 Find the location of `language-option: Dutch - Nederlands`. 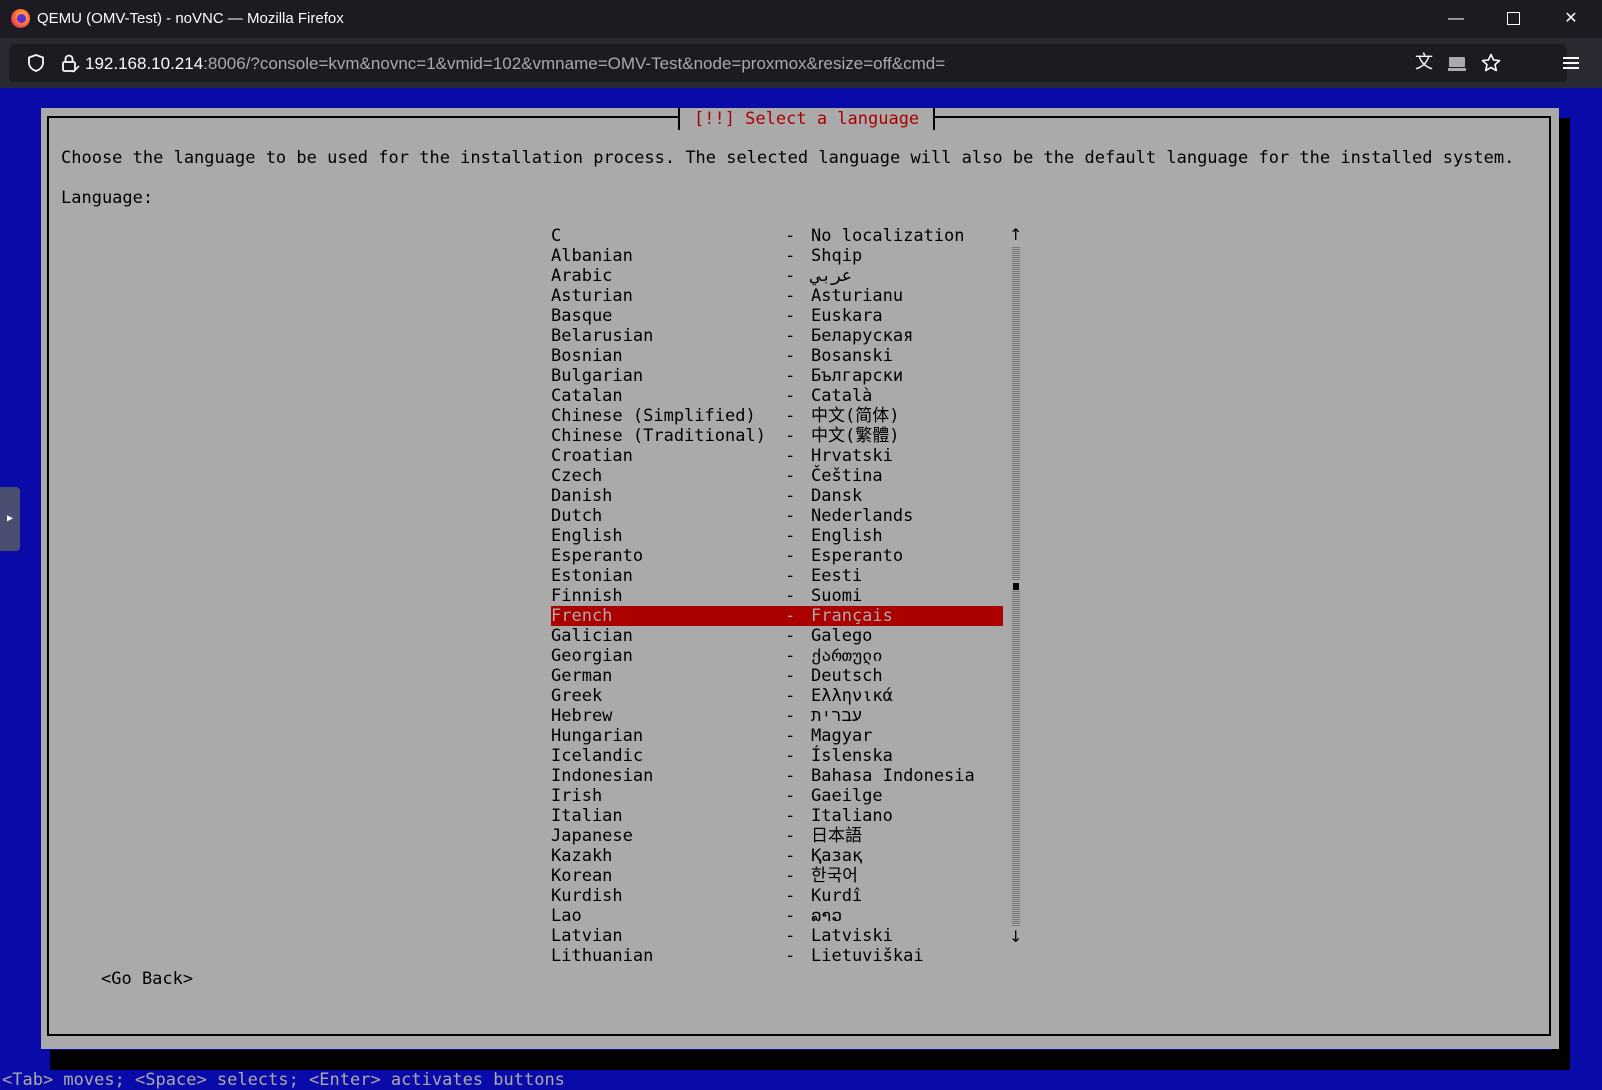

language-option: Dutch - Nederlands is located at coordinates (777, 516).